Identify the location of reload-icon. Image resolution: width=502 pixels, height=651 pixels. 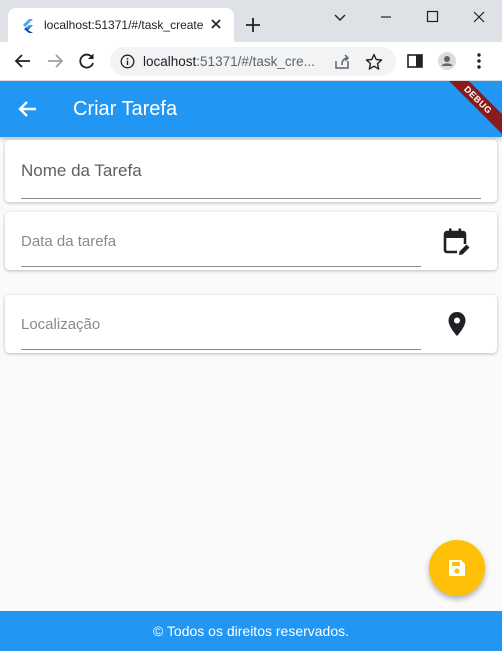
(87, 61).